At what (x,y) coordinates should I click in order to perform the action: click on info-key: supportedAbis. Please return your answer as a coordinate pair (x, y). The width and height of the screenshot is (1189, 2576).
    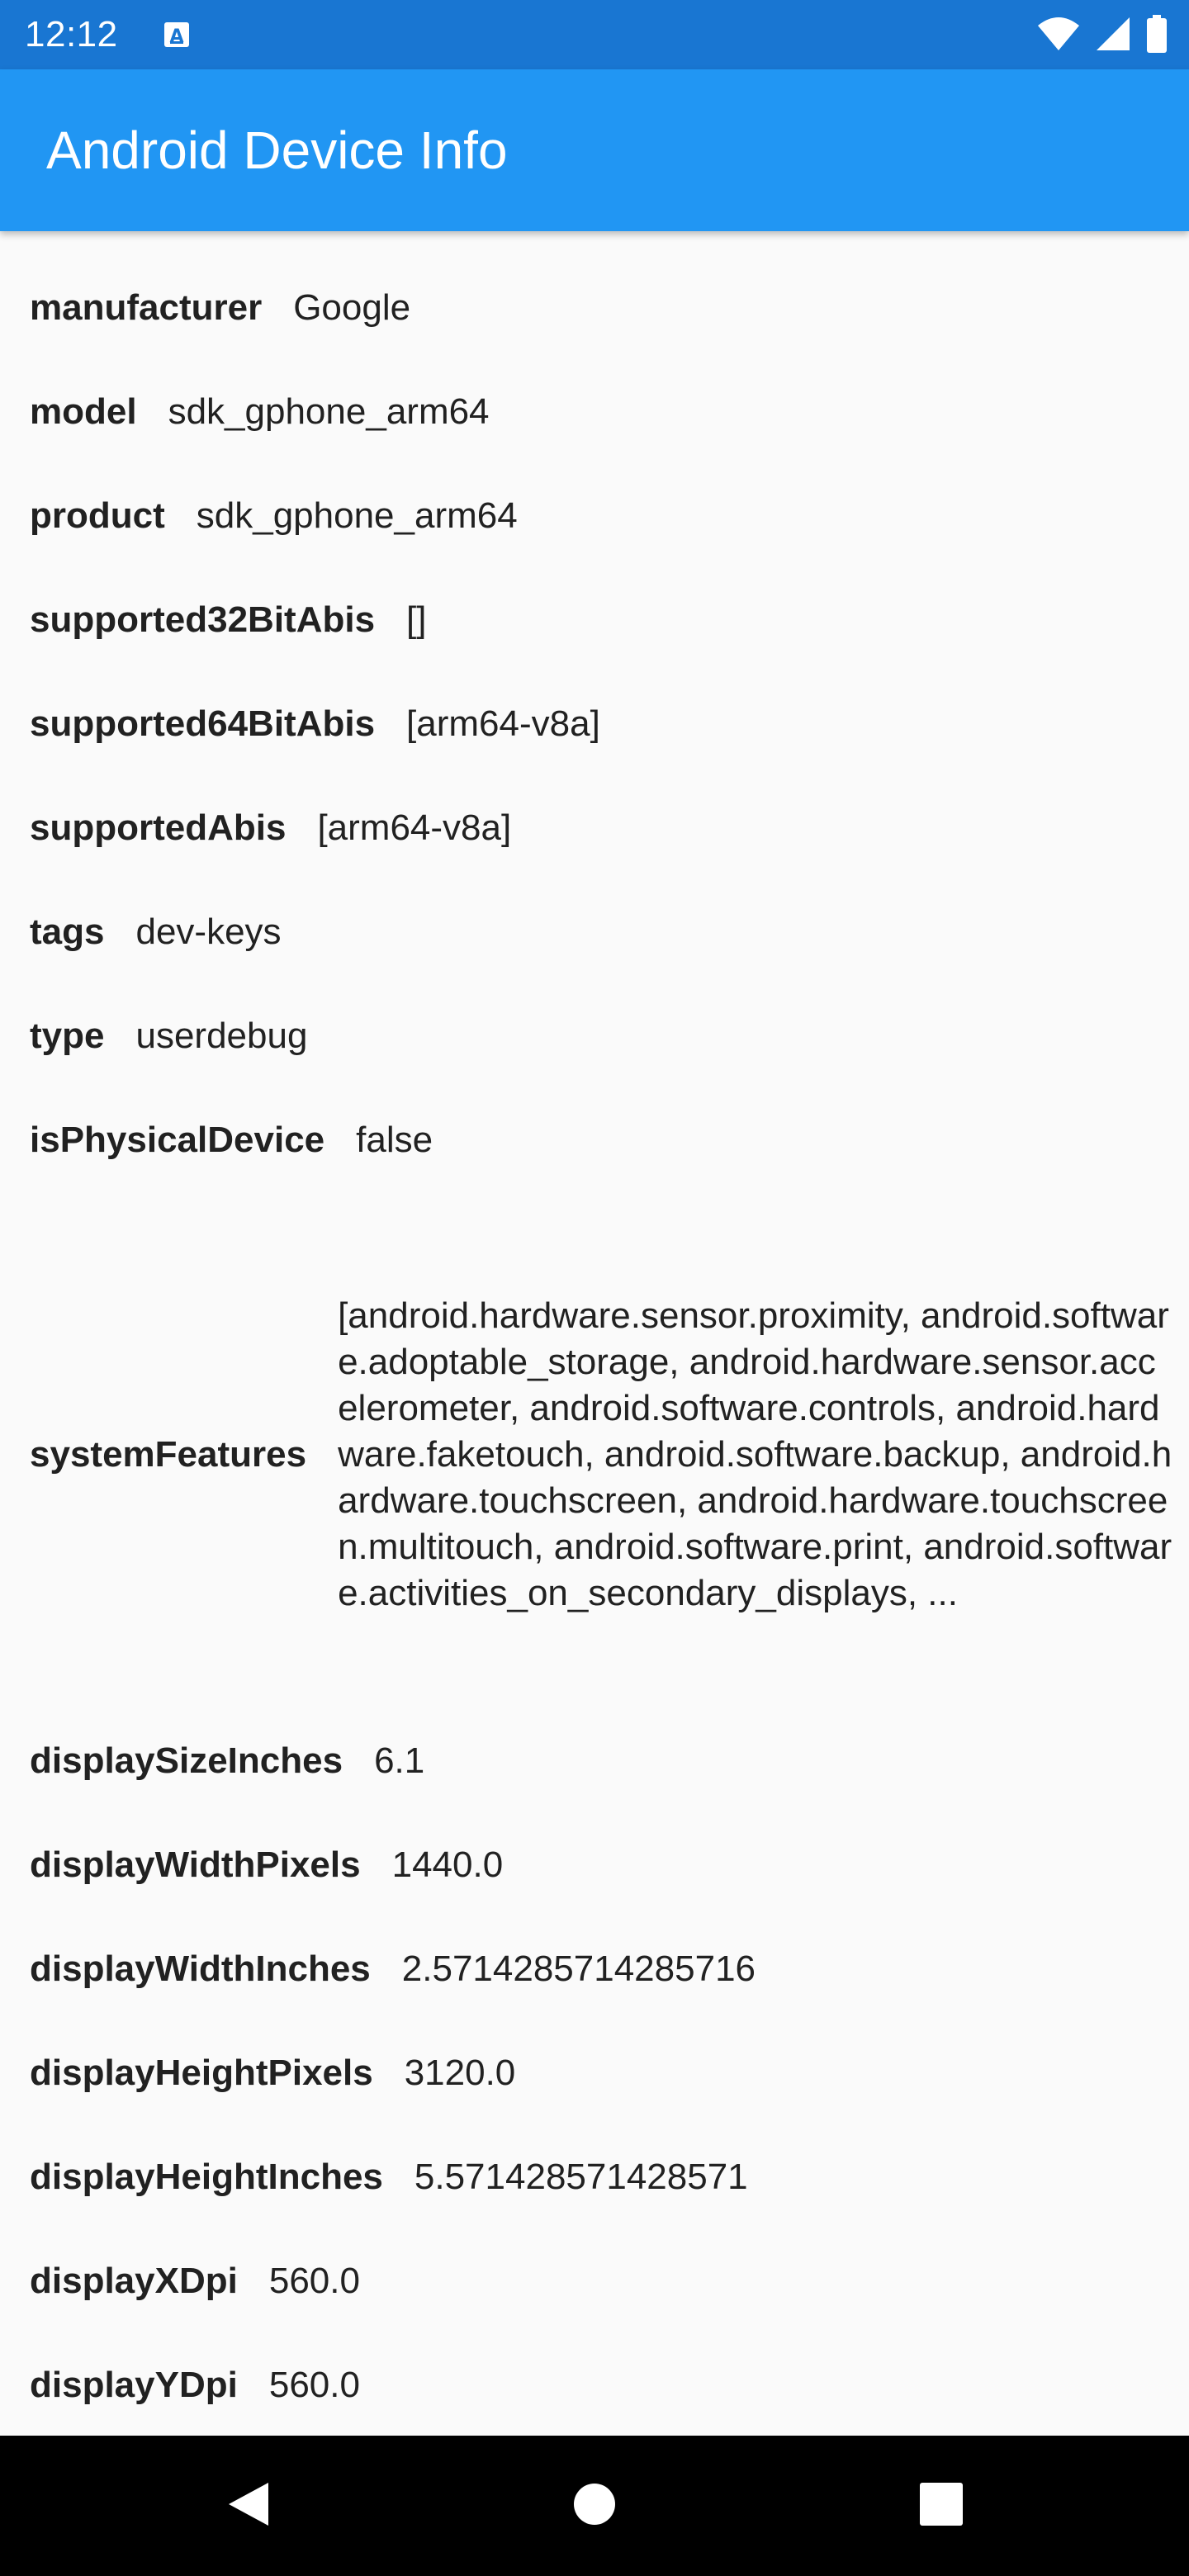
    Looking at the image, I should click on (158, 827).